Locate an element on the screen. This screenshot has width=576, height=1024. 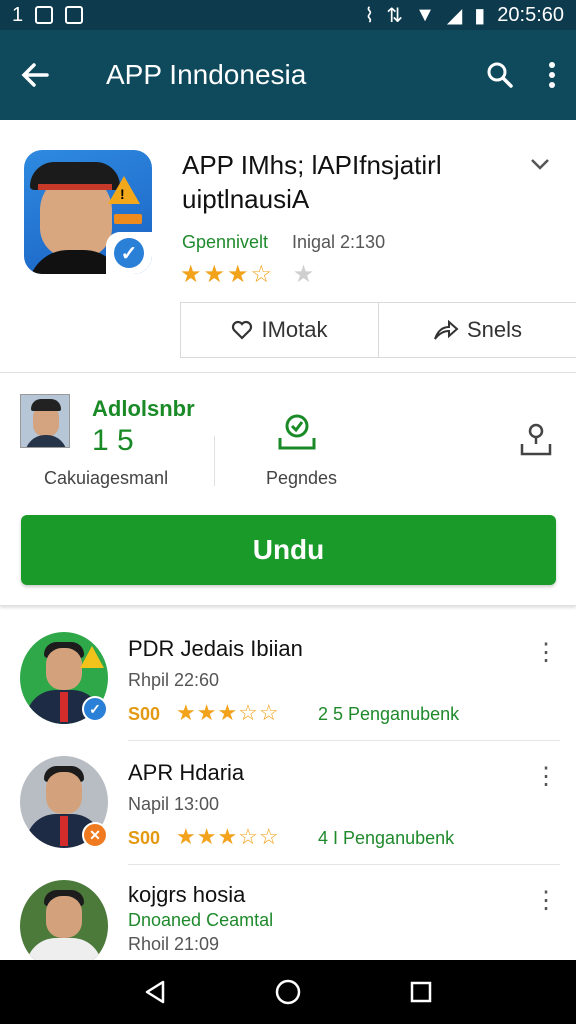
publisher-name: Adlolsnbr is located at coordinates (143, 408).